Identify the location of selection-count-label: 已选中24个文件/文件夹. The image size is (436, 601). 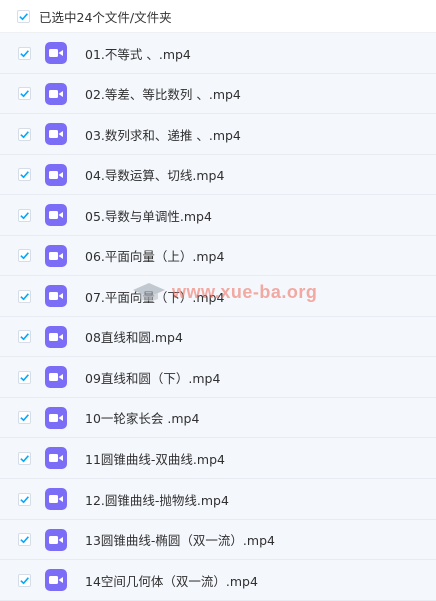
(105, 17).